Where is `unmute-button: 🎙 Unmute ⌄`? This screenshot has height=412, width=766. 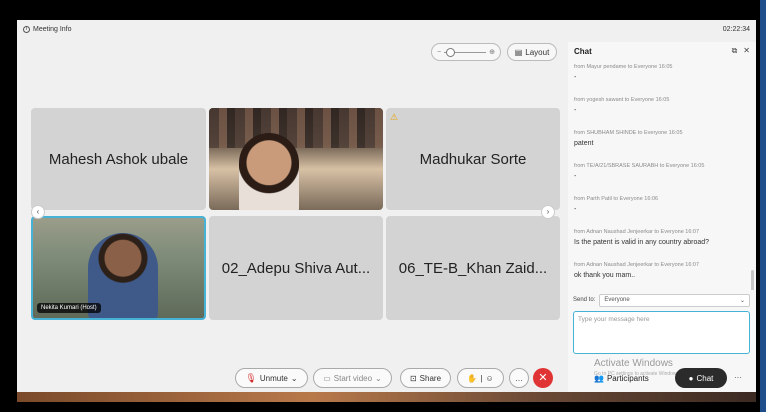
unmute-button: 🎙 Unmute ⌄ is located at coordinates (271, 378).